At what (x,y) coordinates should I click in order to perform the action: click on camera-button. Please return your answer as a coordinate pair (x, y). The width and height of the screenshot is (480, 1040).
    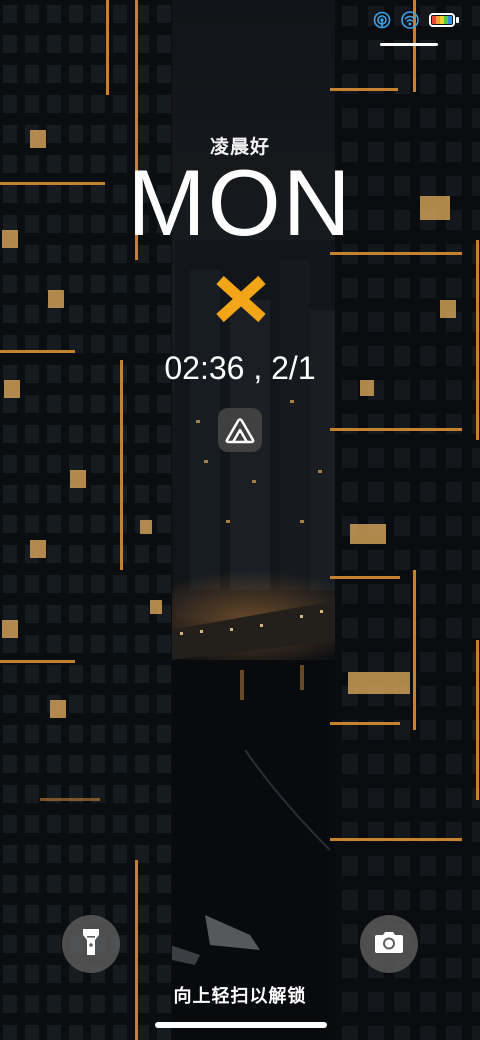
    Looking at the image, I should click on (389, 944).